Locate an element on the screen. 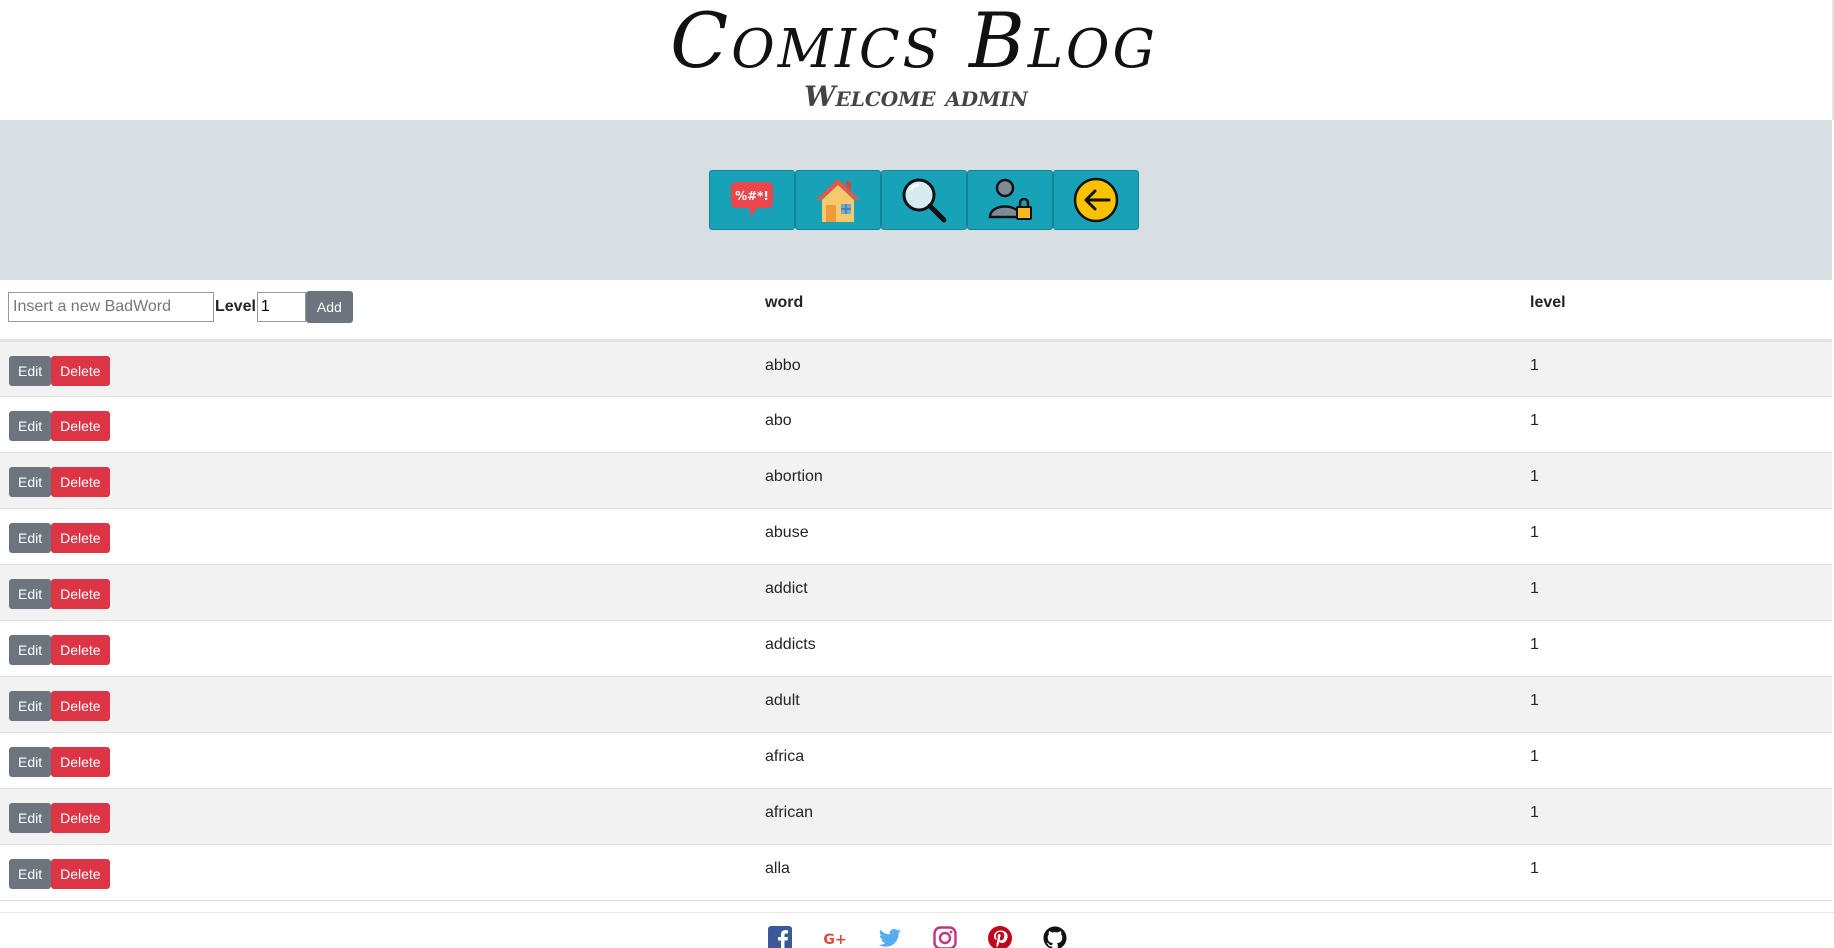  twitter-link is located at coordinates (890, 936).